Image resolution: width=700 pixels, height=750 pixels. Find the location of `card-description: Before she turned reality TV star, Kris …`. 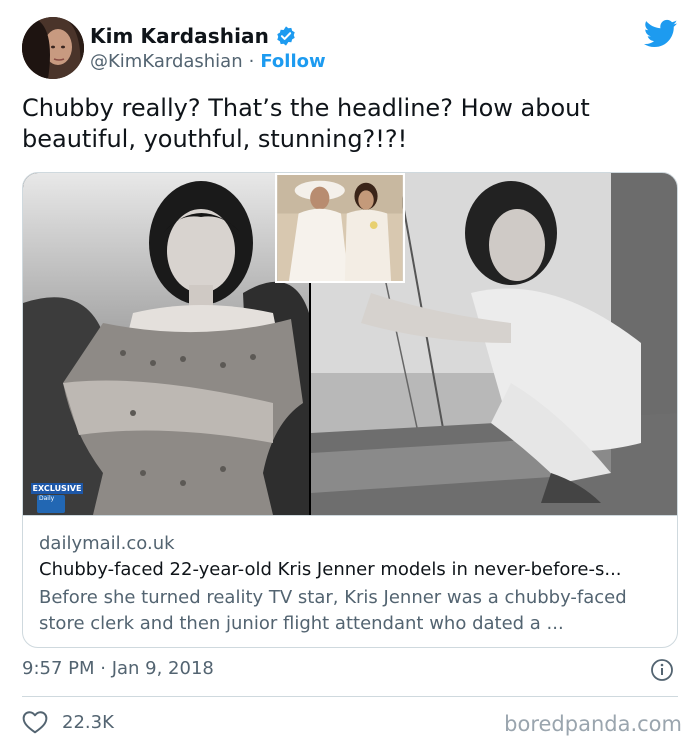

card-description: Before she turned reality TV star, Kris … is located at coordinates (333, 610).